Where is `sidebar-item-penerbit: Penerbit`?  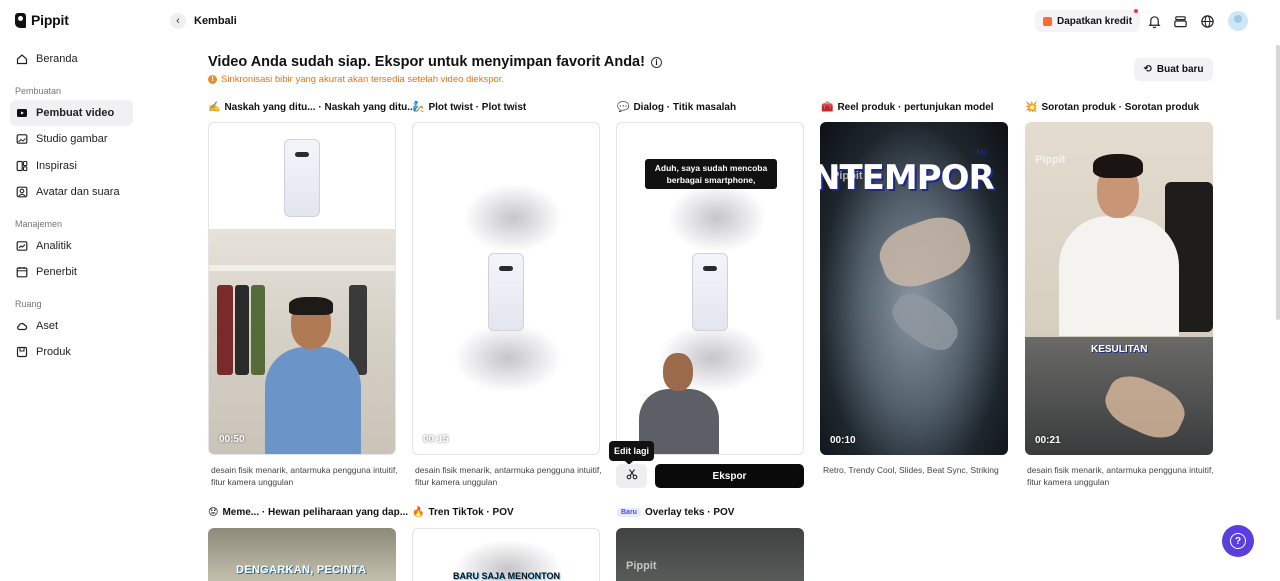 sidebar-item-penerbit: Penerbit is located at coordinates (71, 272).